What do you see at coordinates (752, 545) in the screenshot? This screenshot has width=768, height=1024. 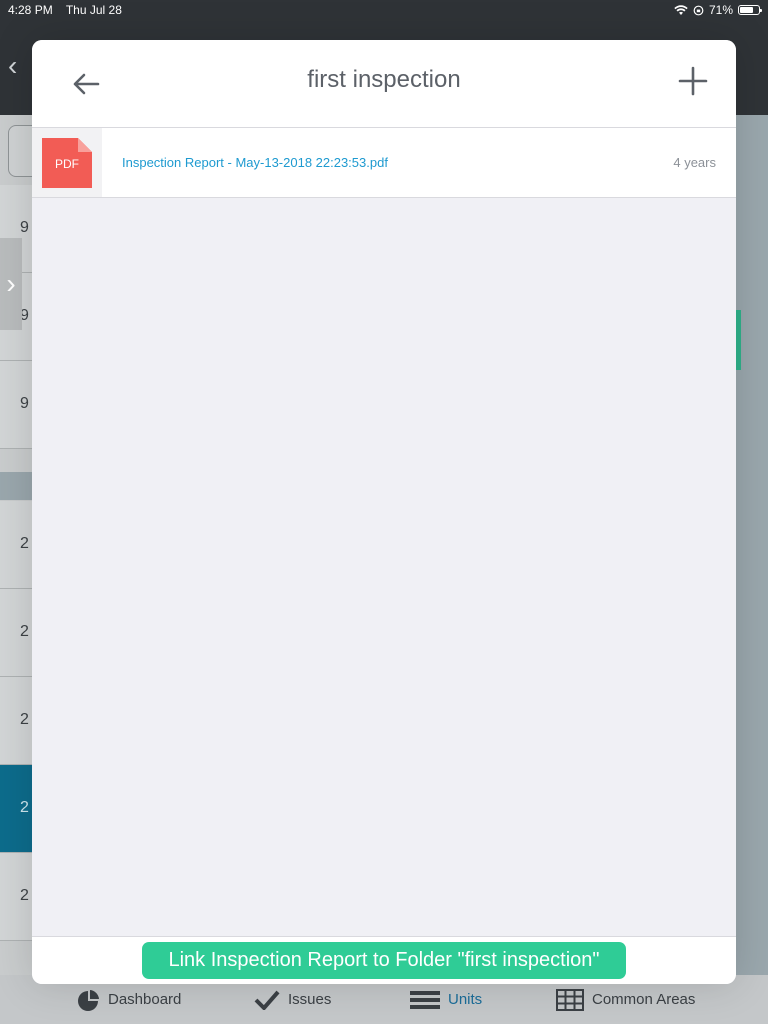 I see `background-right-panel` at bounding box center [752, 545].